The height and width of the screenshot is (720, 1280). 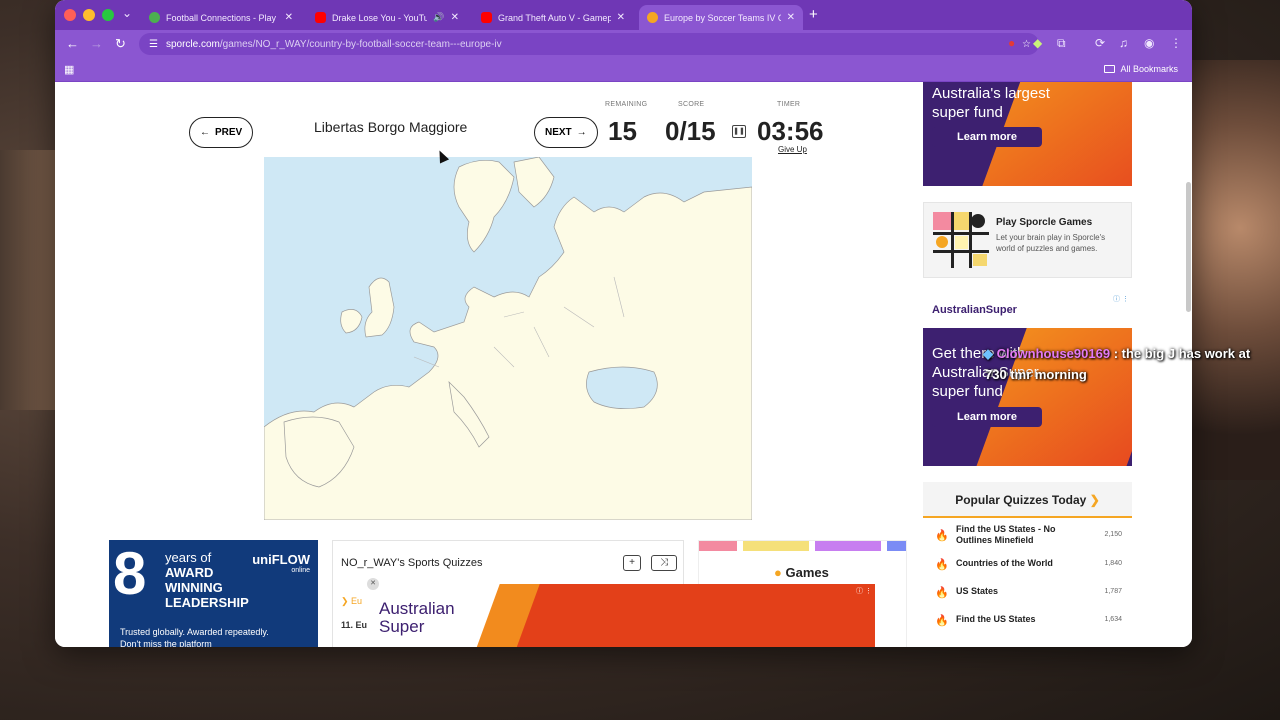 What do you see at coordinates (229, 132) in the screenshot?
I see `prev-label: PREV` at bounding box center [229, 132].